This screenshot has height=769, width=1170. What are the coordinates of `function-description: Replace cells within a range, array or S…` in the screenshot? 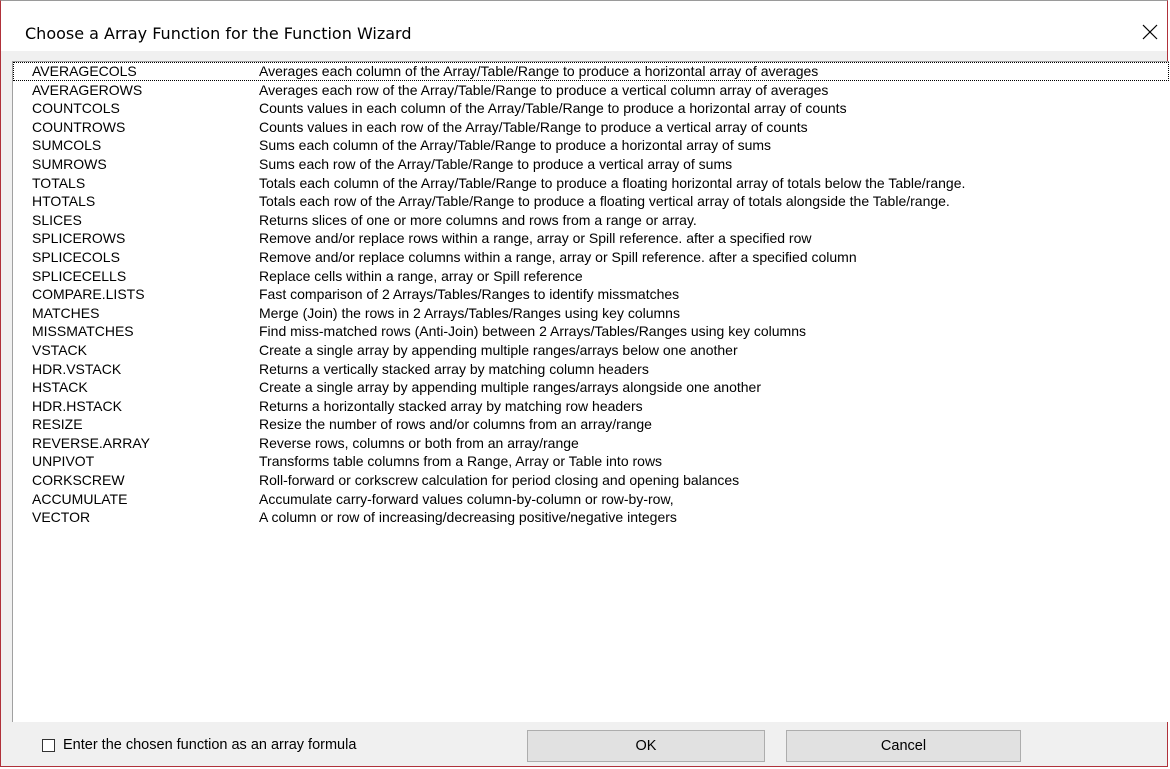 It's located at (421, 275).